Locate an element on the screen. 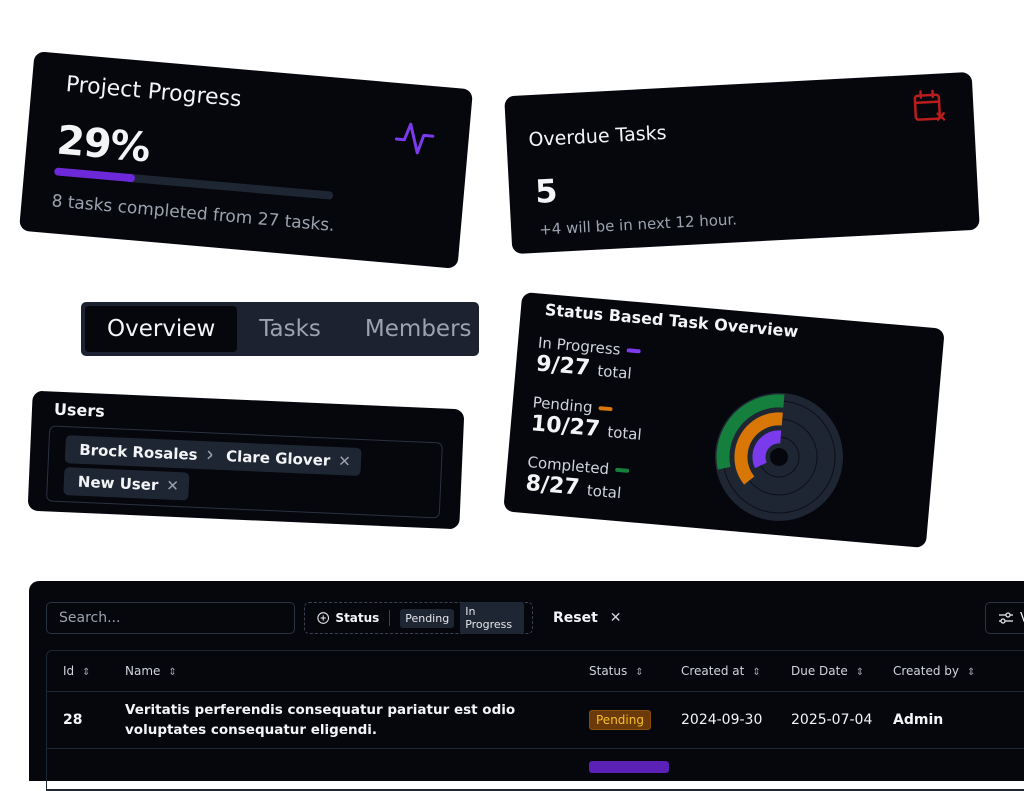 The height and width of the screenshot is (791, 1024). status-filter-button: Status Pending In Progress is located at coordinates (418, 618).